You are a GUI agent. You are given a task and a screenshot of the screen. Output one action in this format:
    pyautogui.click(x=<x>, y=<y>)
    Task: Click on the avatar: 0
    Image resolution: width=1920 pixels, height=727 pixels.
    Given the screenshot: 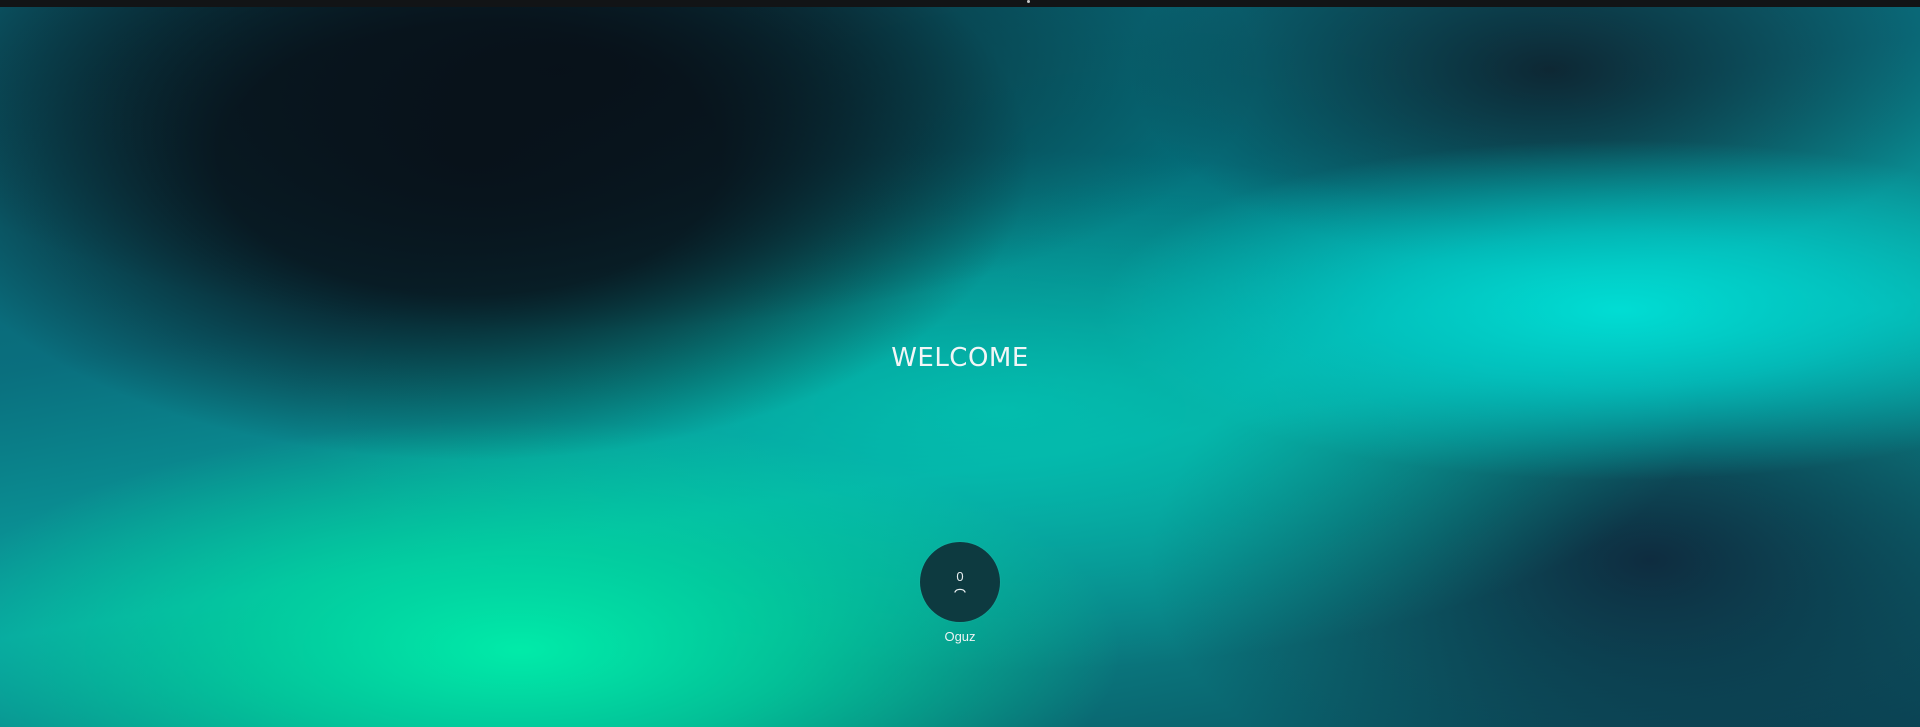 What is the action you would take?
    pyautogui.click(x=960, y=582)
    